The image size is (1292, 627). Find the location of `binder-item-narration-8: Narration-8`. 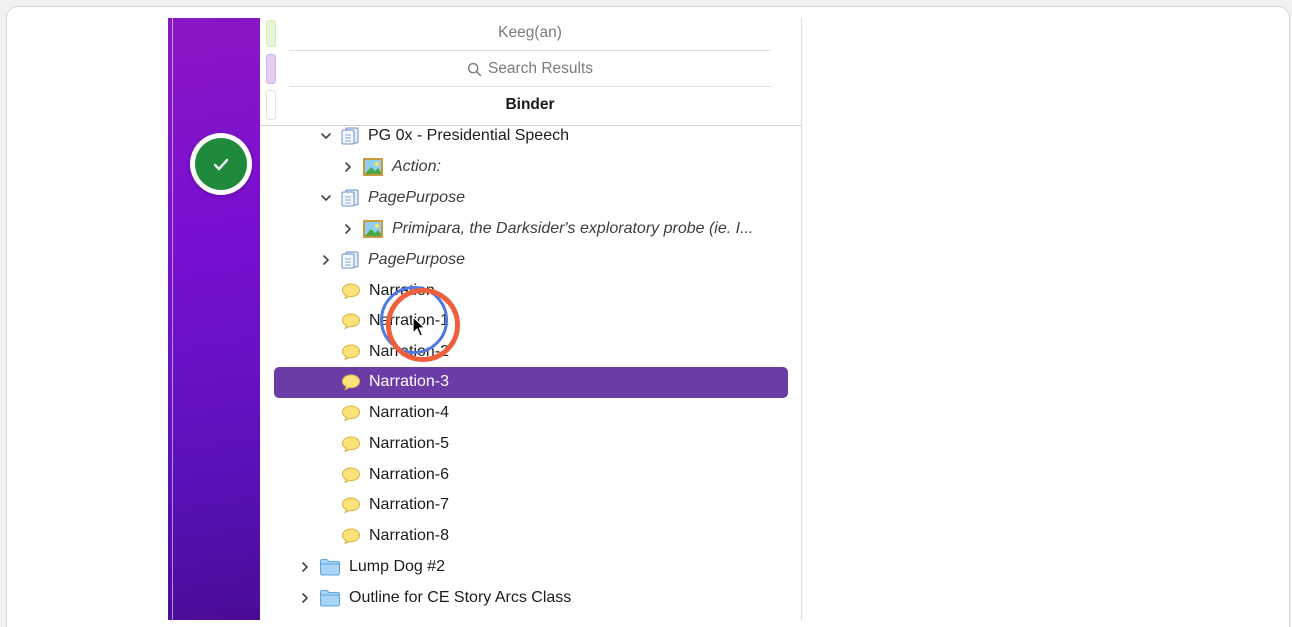

binder-item-narration-8: Narration-8 is located at coordinates (395, 536).